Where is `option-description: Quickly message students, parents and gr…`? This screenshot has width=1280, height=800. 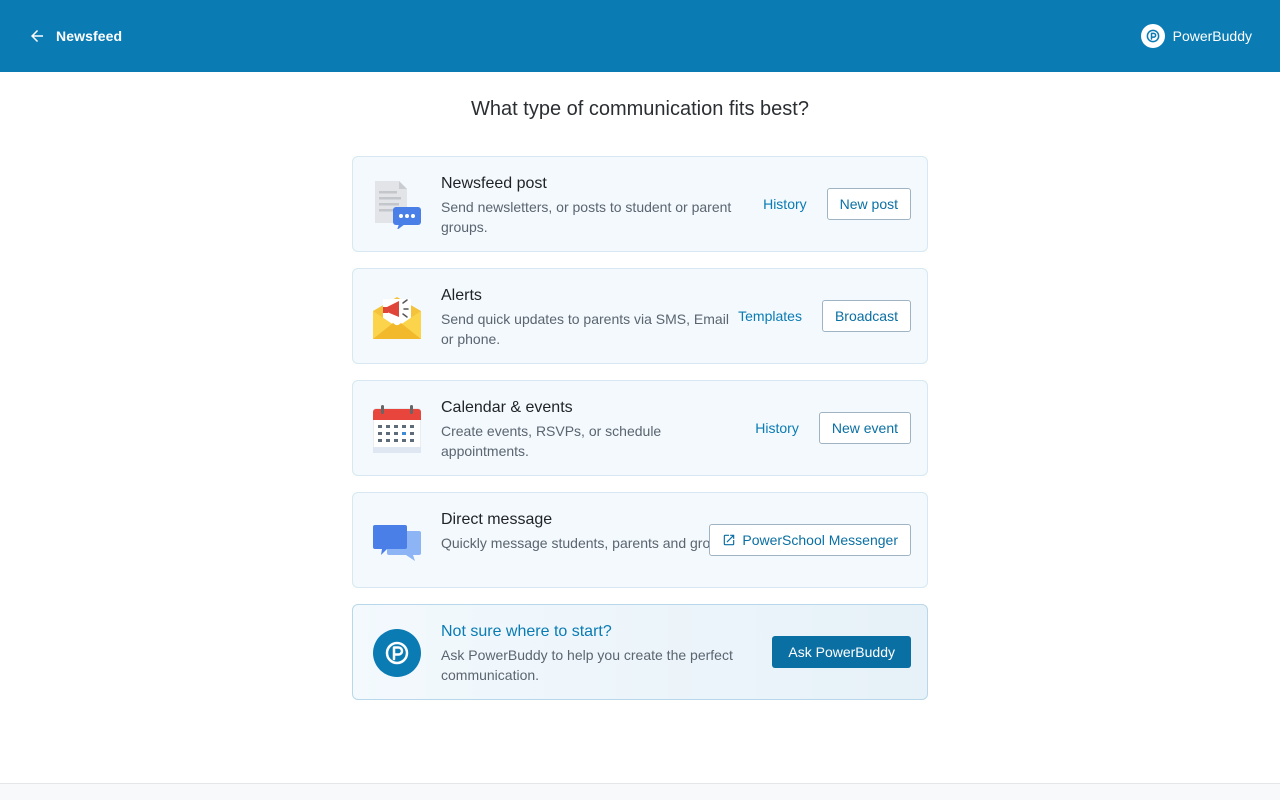
option-description: Quickly message students, parents and gr… is located at coordinates (589, 543).